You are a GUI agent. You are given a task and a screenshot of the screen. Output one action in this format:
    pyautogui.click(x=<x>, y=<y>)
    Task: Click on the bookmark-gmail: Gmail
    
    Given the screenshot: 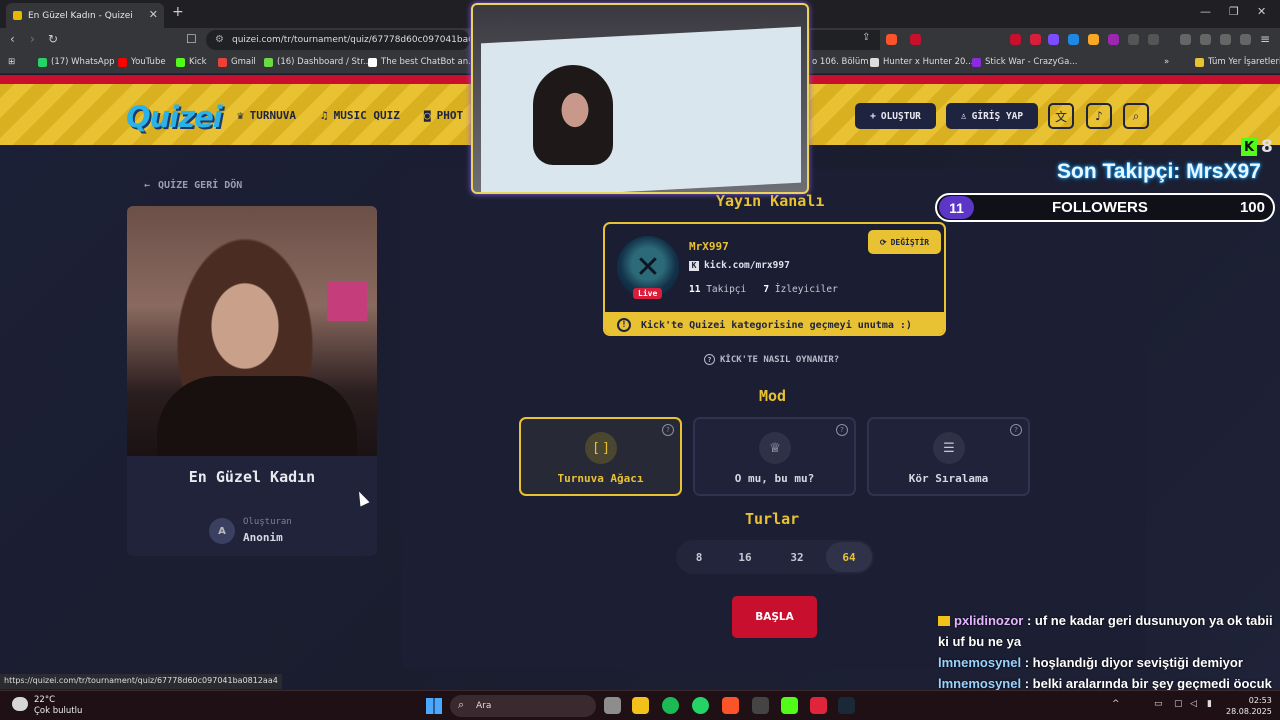 What is the action you would take?
    pyautogui.click(x=237, y=62)
    